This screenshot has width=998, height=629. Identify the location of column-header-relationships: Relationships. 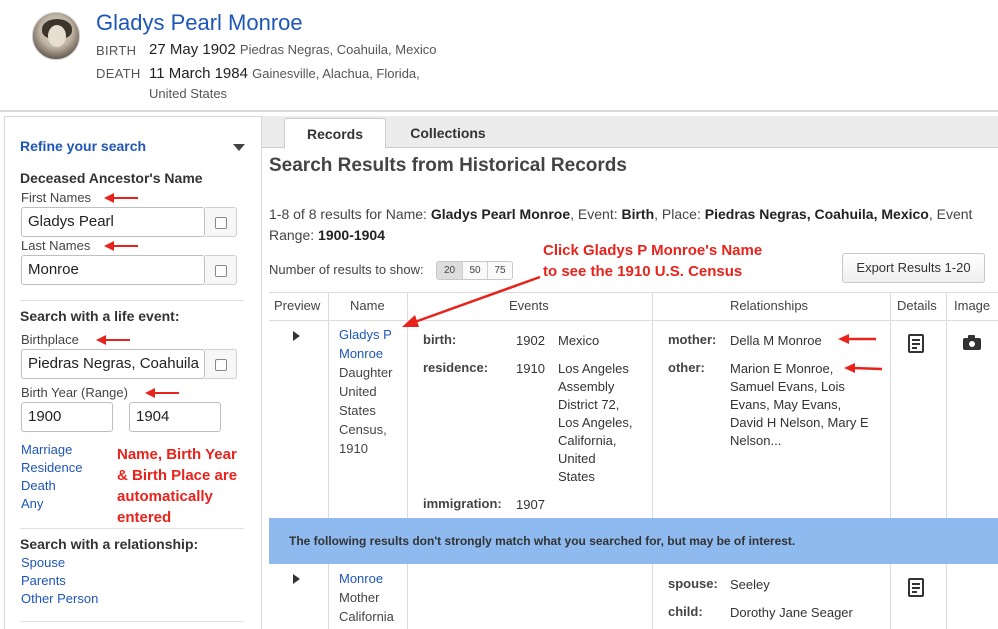
(769, 305).